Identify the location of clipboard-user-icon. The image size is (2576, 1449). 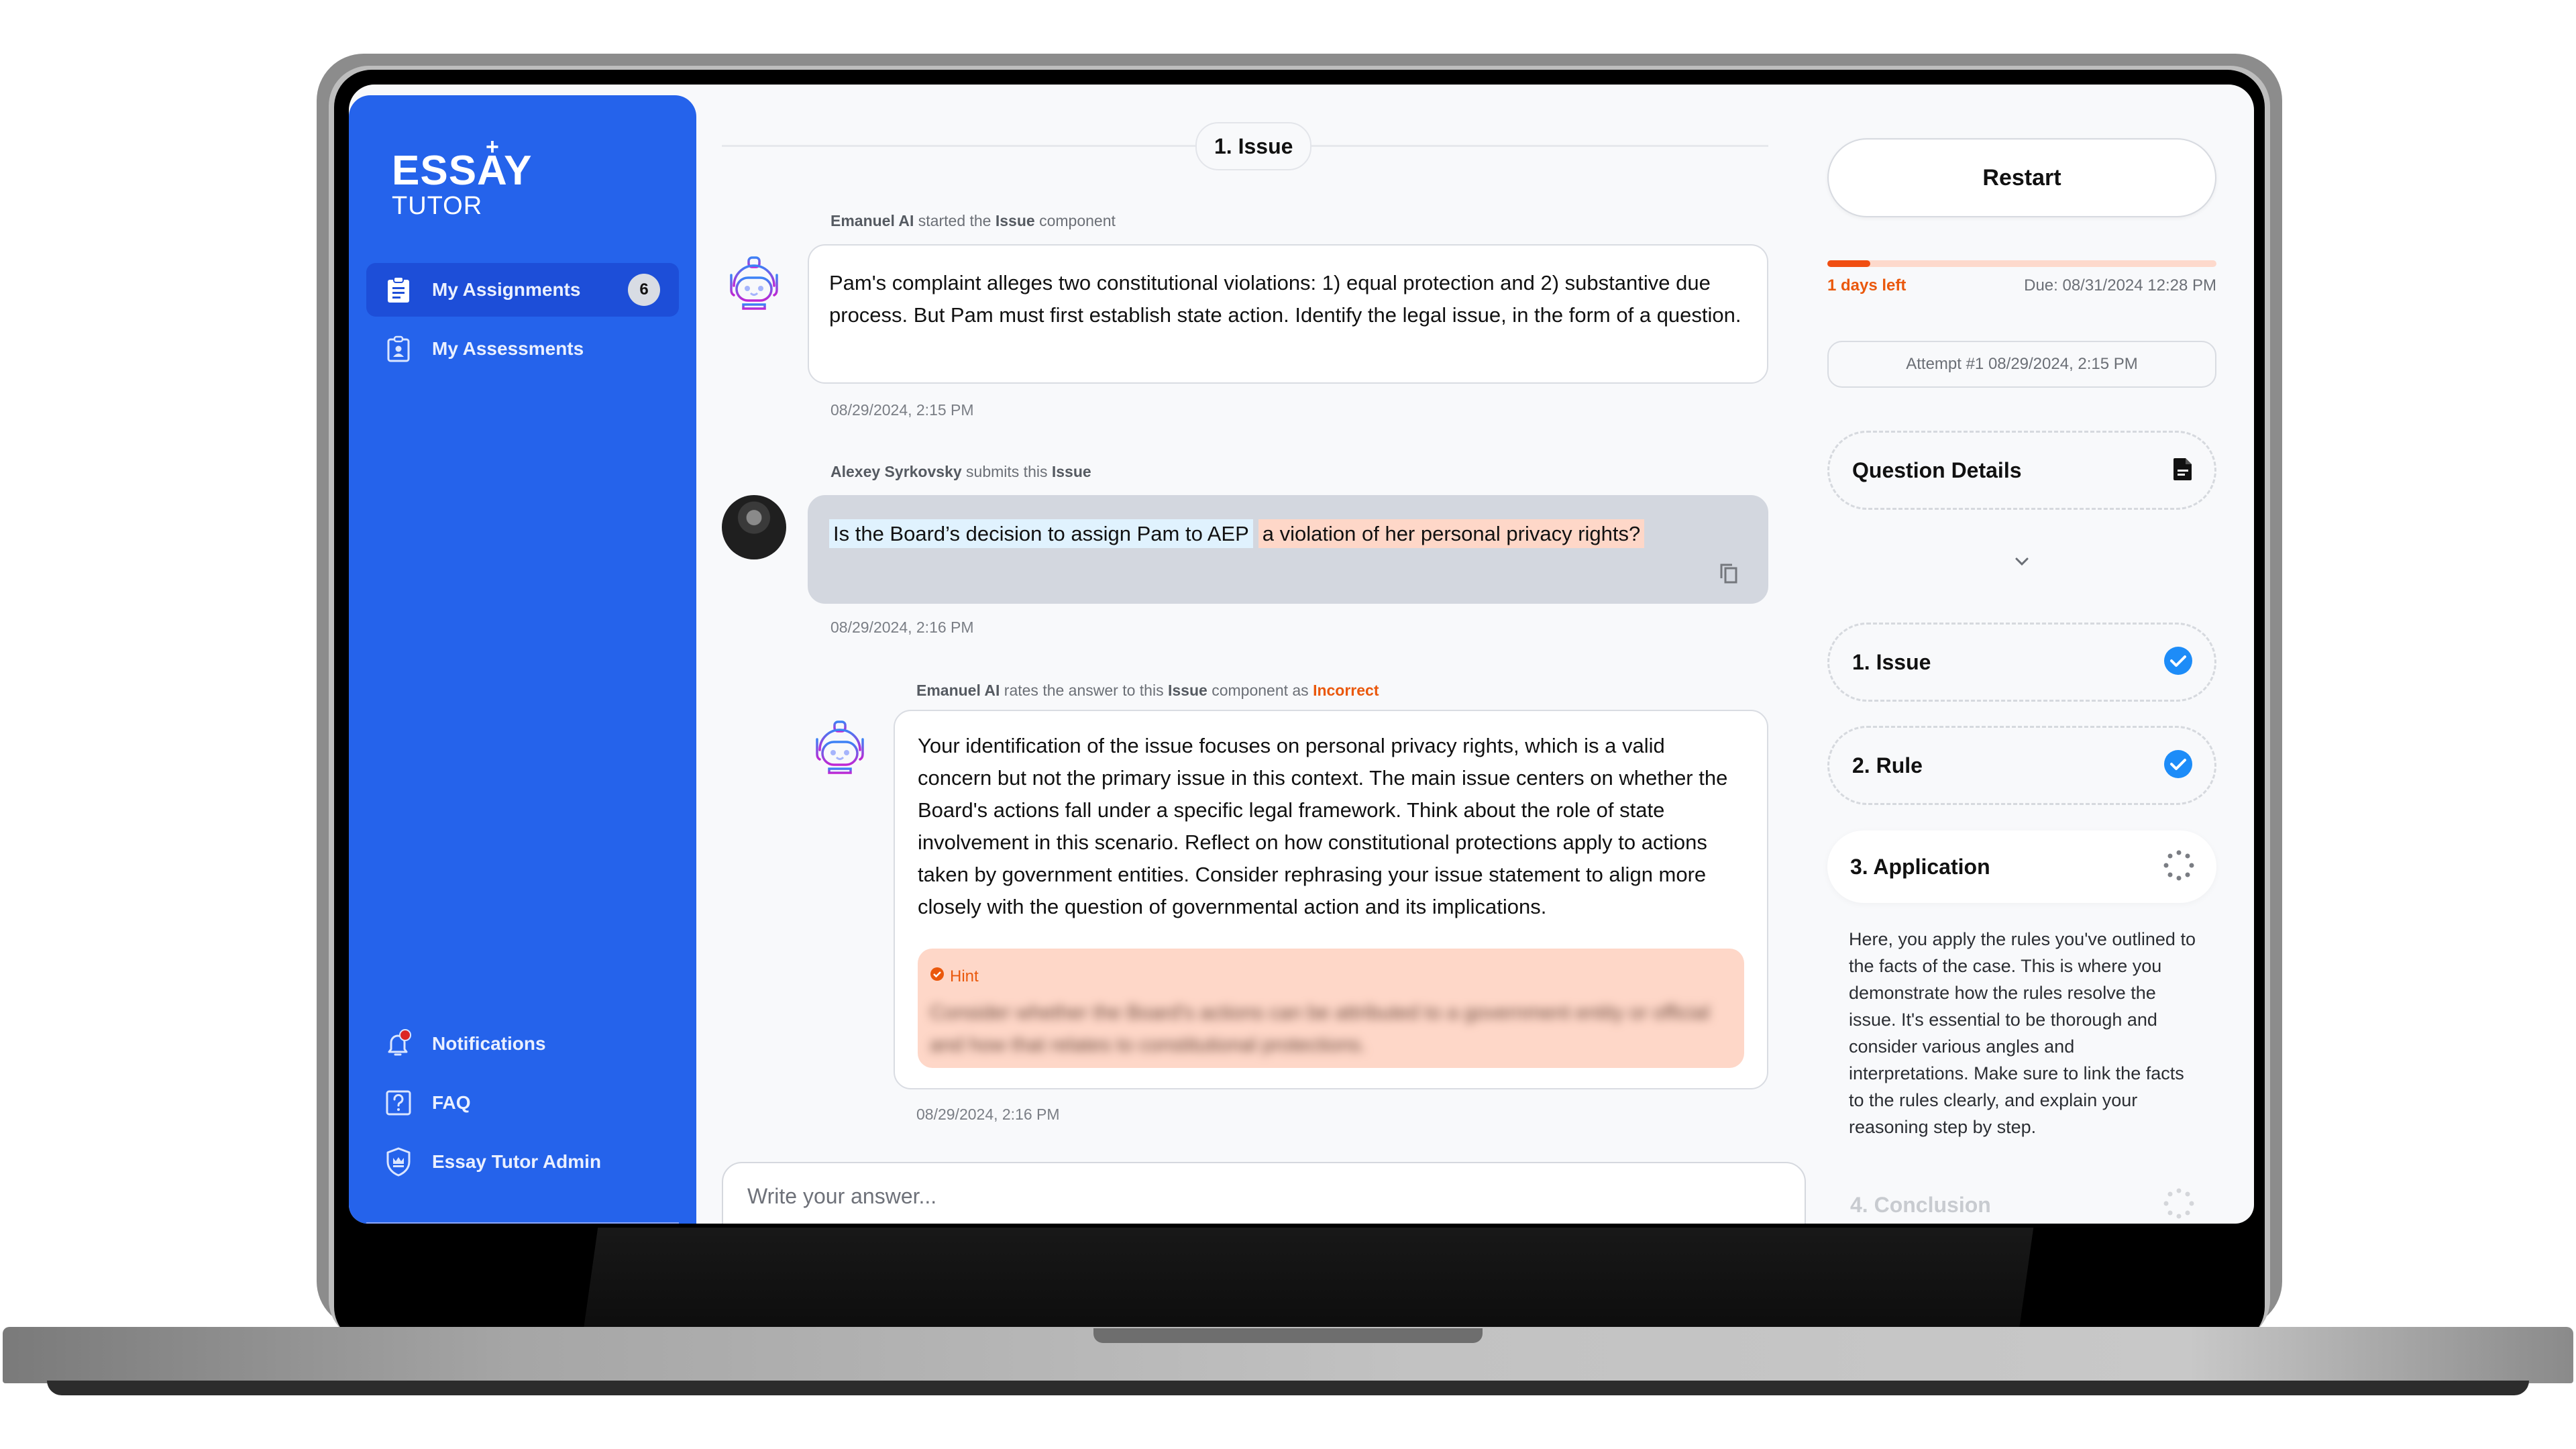
(398, 348).